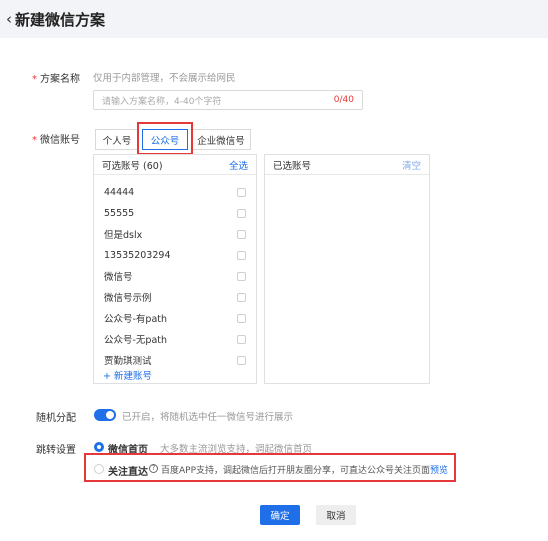 This screenshot has width=548, height=541. What do you see at coordinates (175, 165) in the screenshot?
I see `available-accounts-header: 可选账号 (60) 全选` at bounding box center [175, 165].